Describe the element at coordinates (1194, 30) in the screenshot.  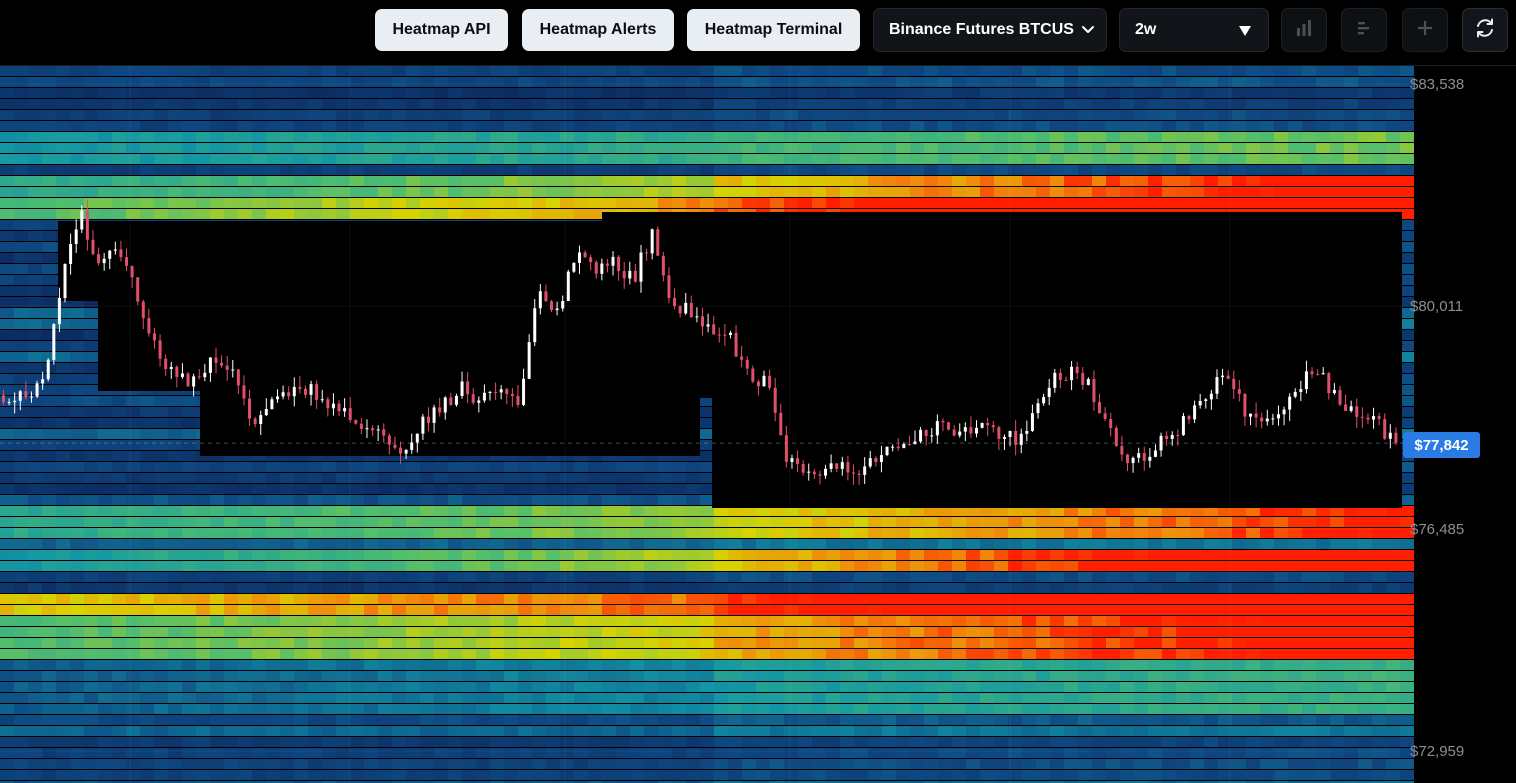
I see `timeframe-select: 2w` at that location.